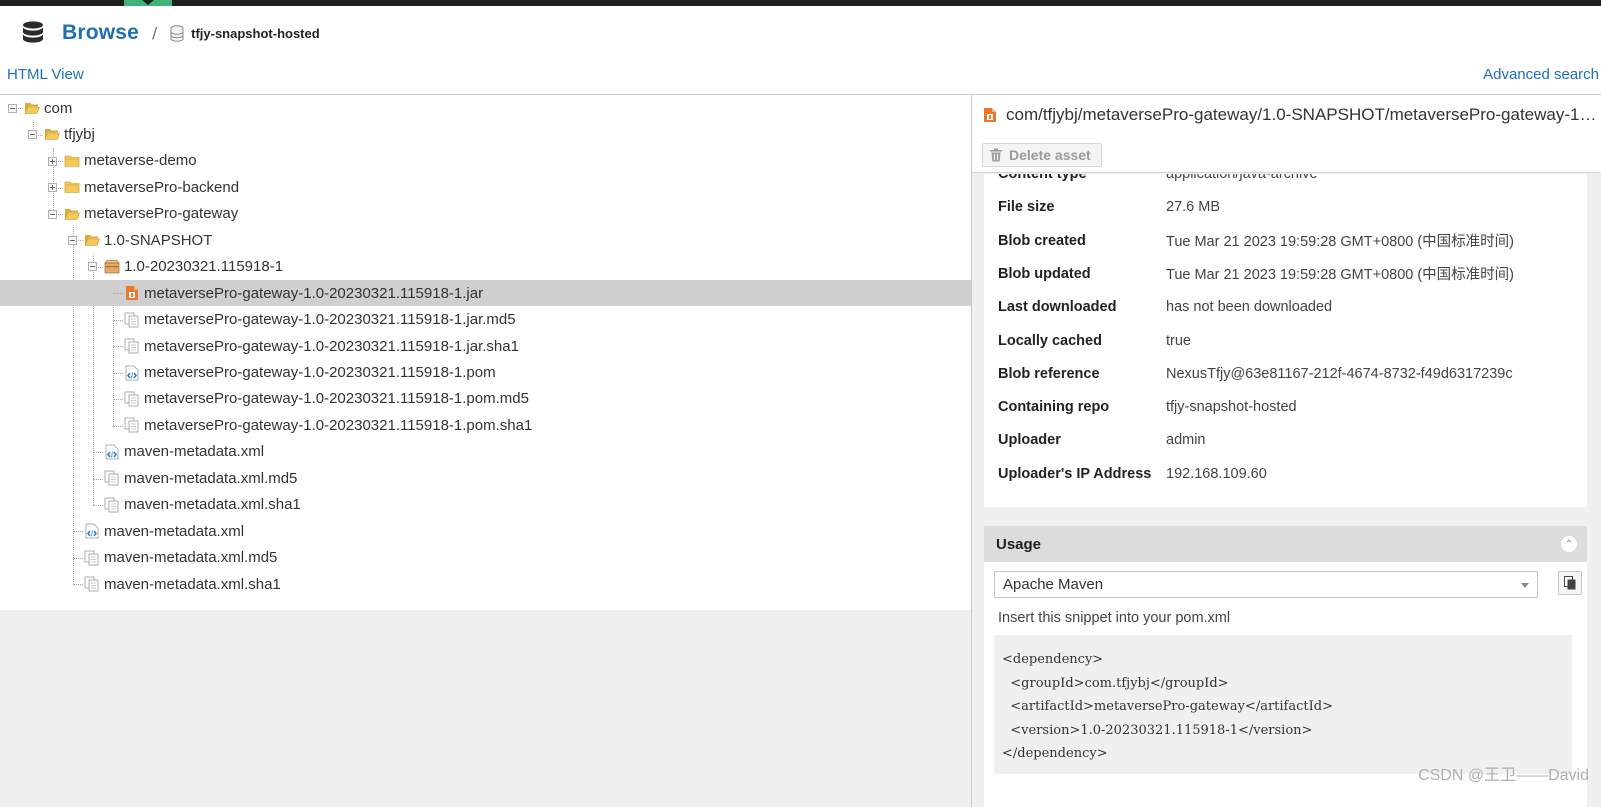 This screenshot has width=1601, height=807. What do you see at coordinates (1054, 407) in the screenshot?
I see `attribute-key: Containing repo` at bounding box center [1054, 407].